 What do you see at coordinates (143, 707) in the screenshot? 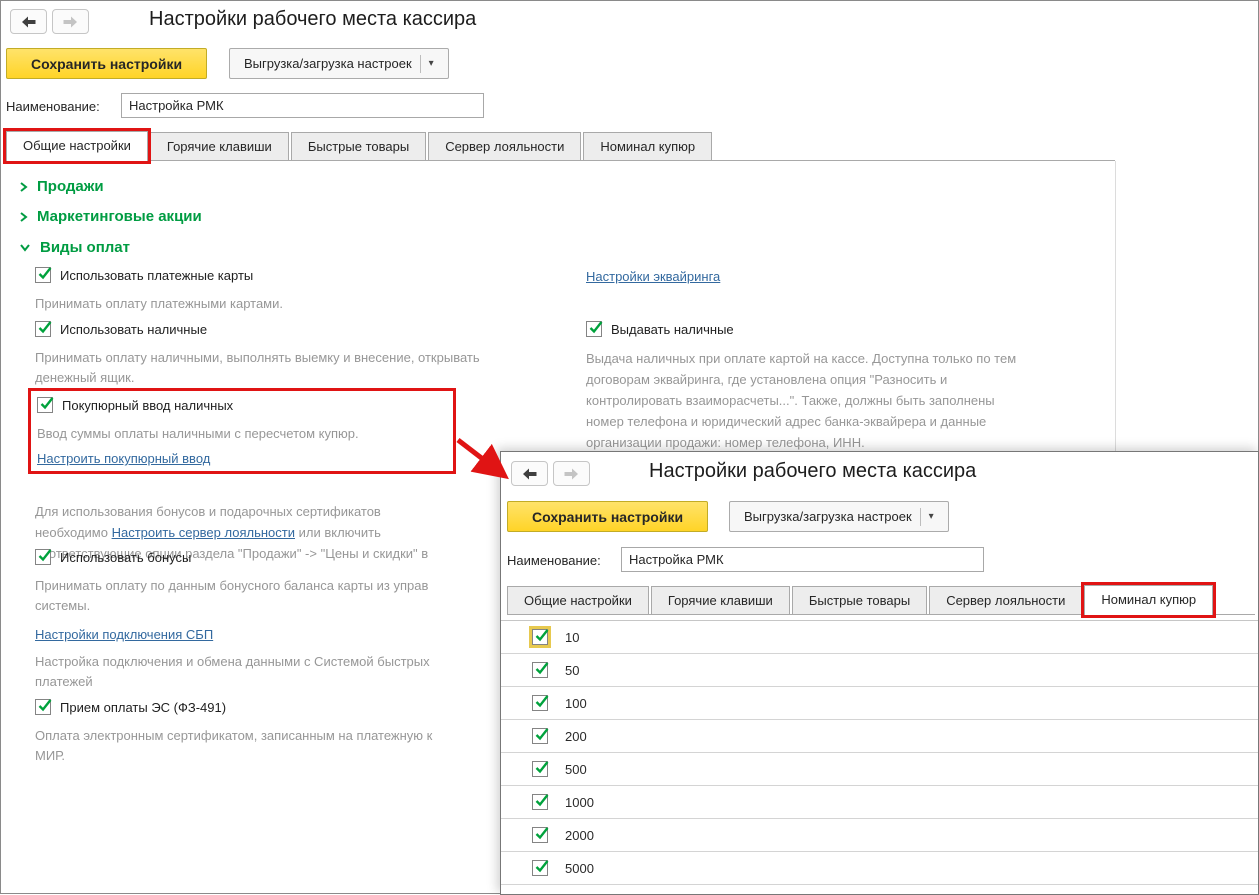
I see `es-payment-label: Прием оплаты ЭС (ФЗ-491)` at bounding box center [143, 707].